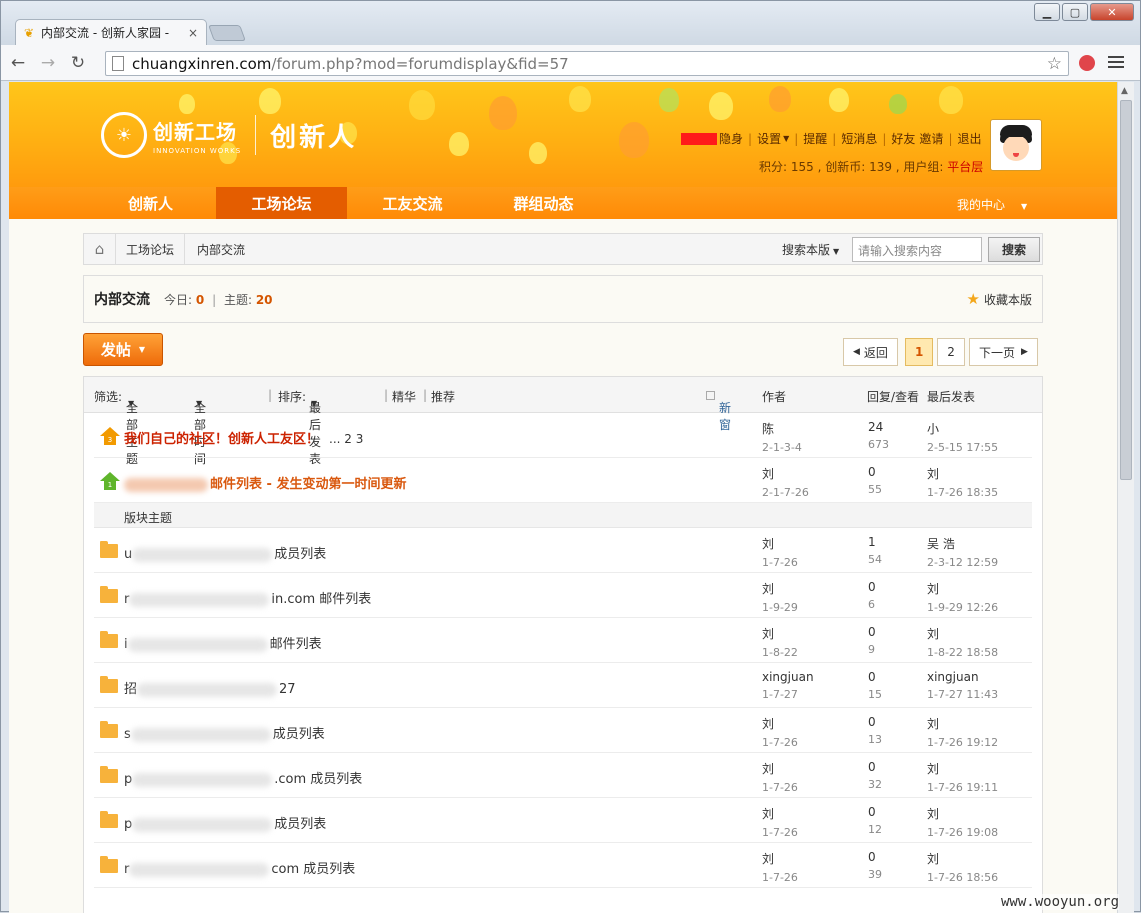 This screenshot has width=1141, height=913. I want to click on link-logout: 退出, so click(969, 138).